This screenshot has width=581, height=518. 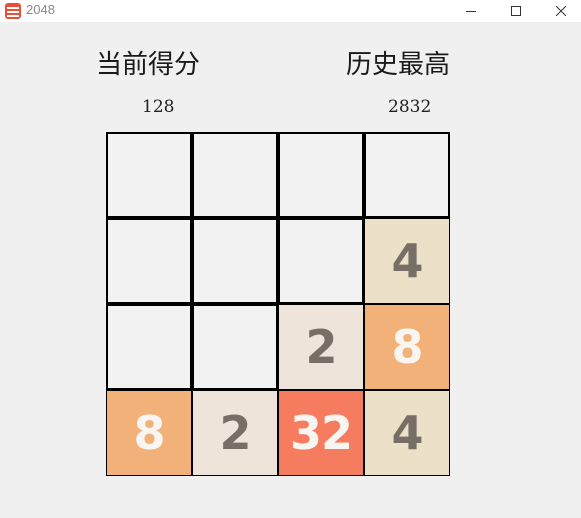 What do you see at coordinates (321, 433) in the screenshot?
I see `tile-32: 32` at bounding box center [321, 433].